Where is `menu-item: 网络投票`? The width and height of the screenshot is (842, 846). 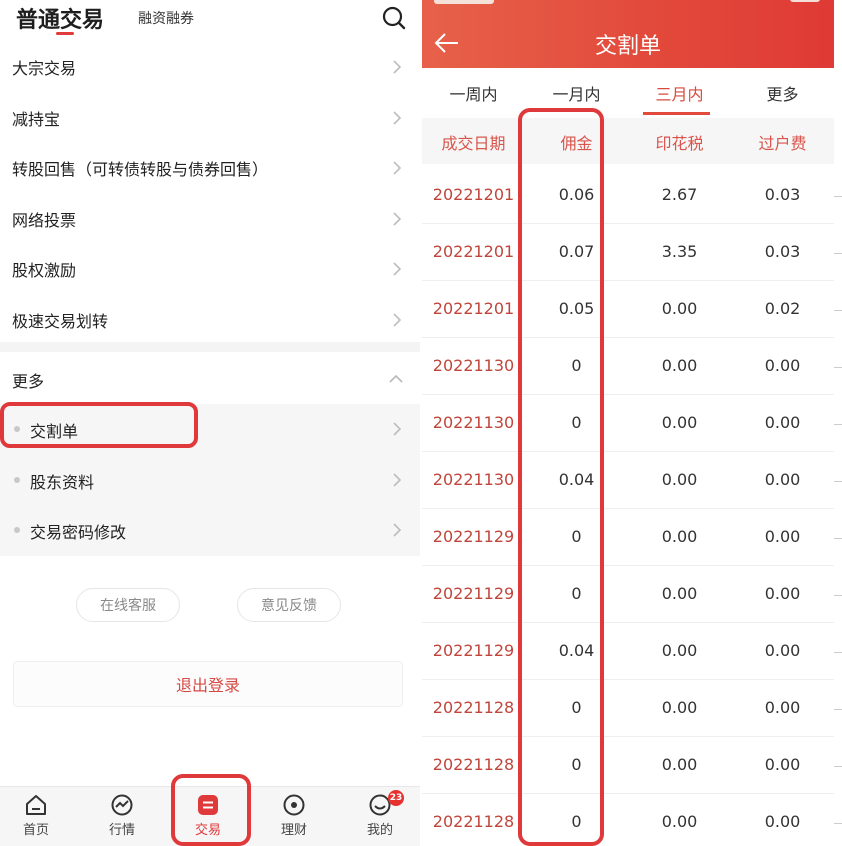
menu-item: 网络投票 is located at coordinates (210, 219).